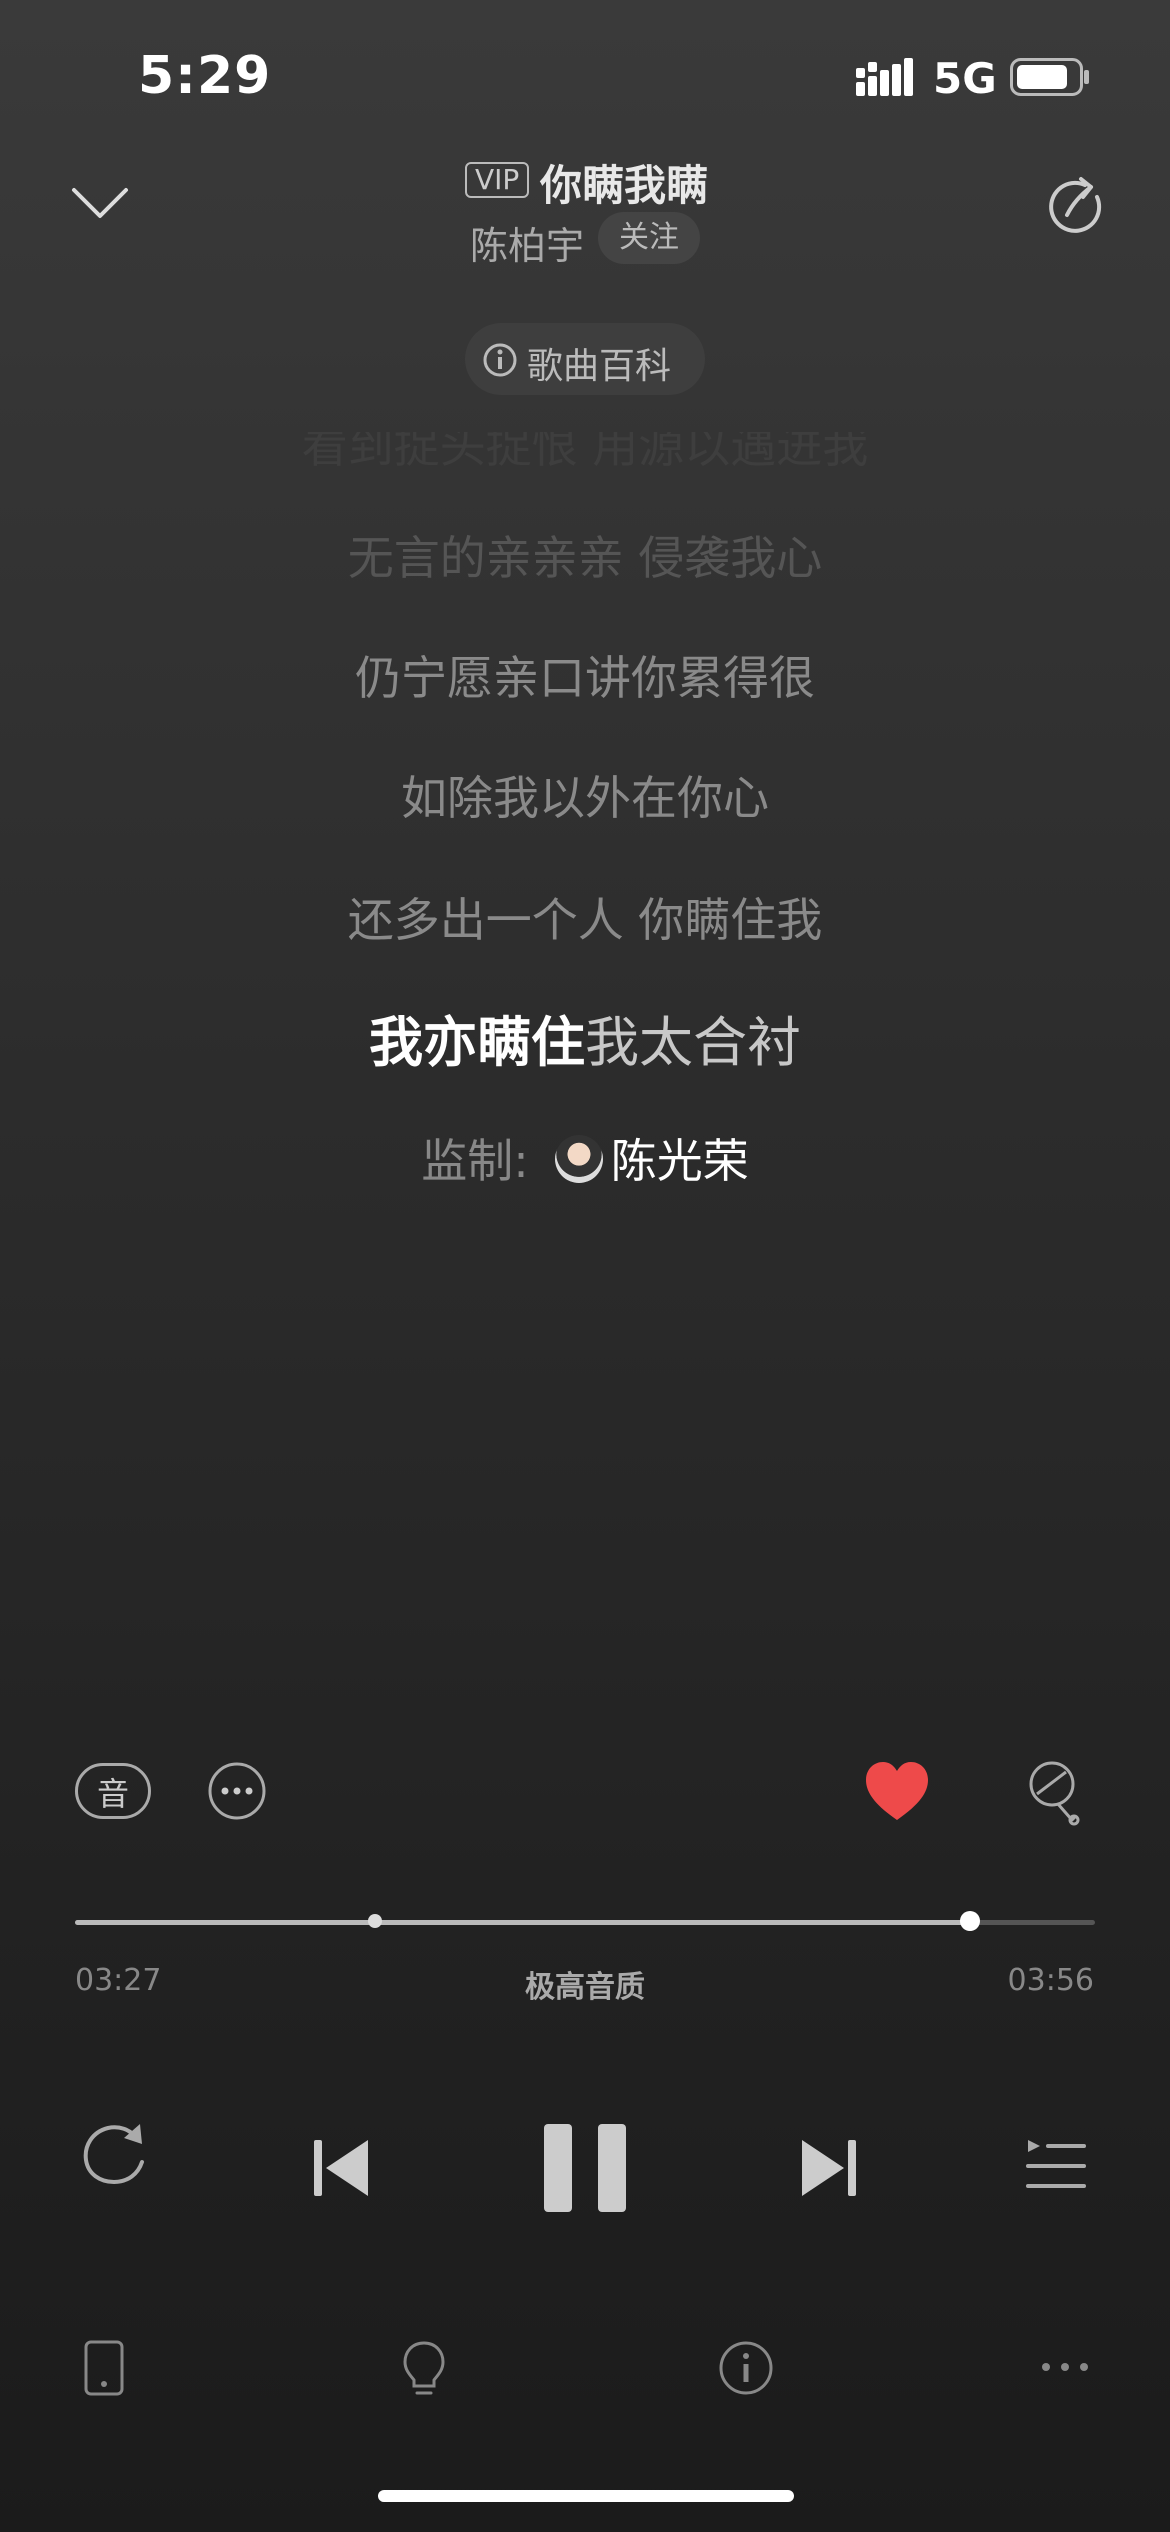 The width and height of the screenshot is (1170, 2532). What do you see at coordinates (237, 1791) in the screenshot?
I see `more-circle-icon` at bounding box center [237, 1791].